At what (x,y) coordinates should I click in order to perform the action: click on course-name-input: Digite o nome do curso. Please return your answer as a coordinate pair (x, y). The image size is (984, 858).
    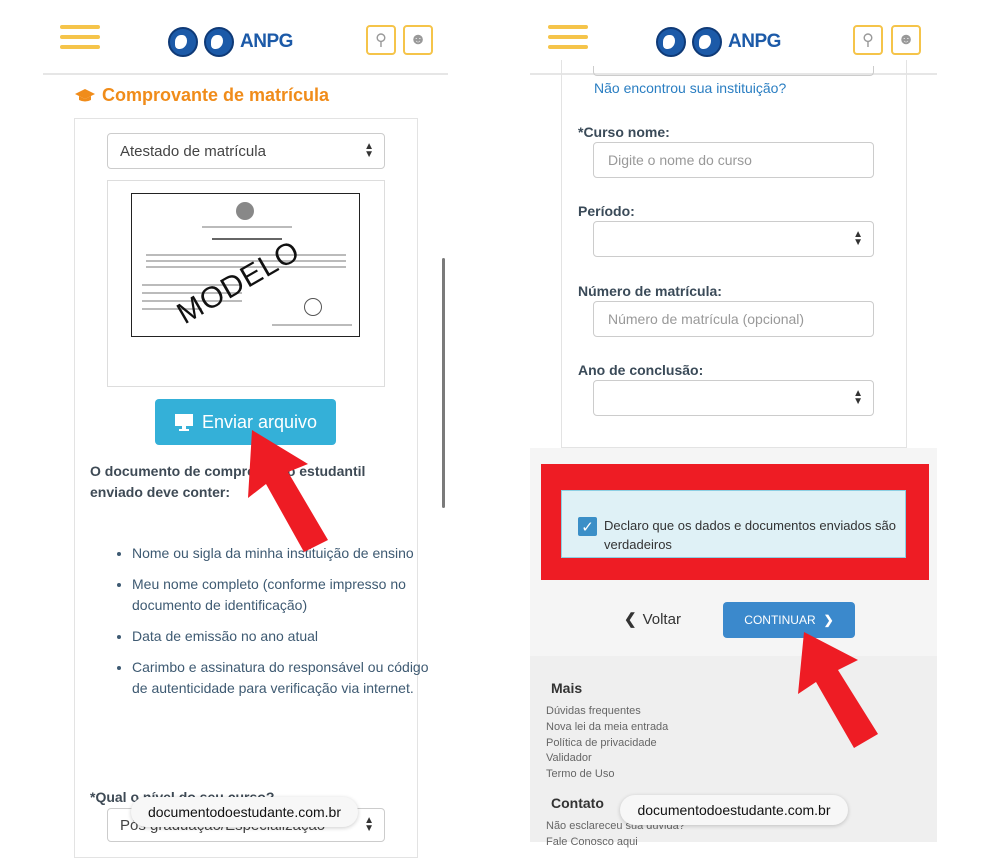
    Looking at the image, I should click on (733, 160).